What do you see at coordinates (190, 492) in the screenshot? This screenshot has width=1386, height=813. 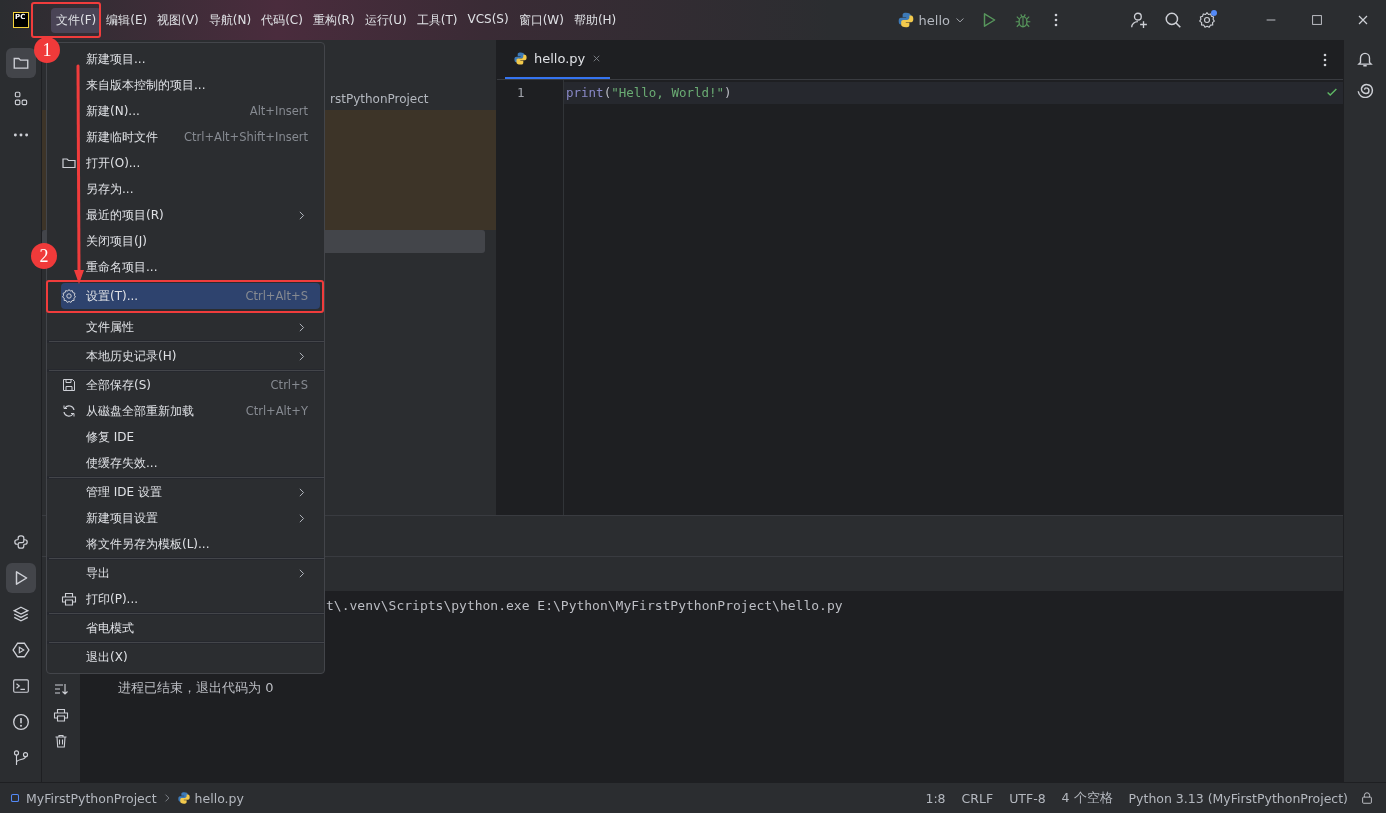 I see `menu-entry: 管理 IDE 设置` at bounding box center [190, 492].